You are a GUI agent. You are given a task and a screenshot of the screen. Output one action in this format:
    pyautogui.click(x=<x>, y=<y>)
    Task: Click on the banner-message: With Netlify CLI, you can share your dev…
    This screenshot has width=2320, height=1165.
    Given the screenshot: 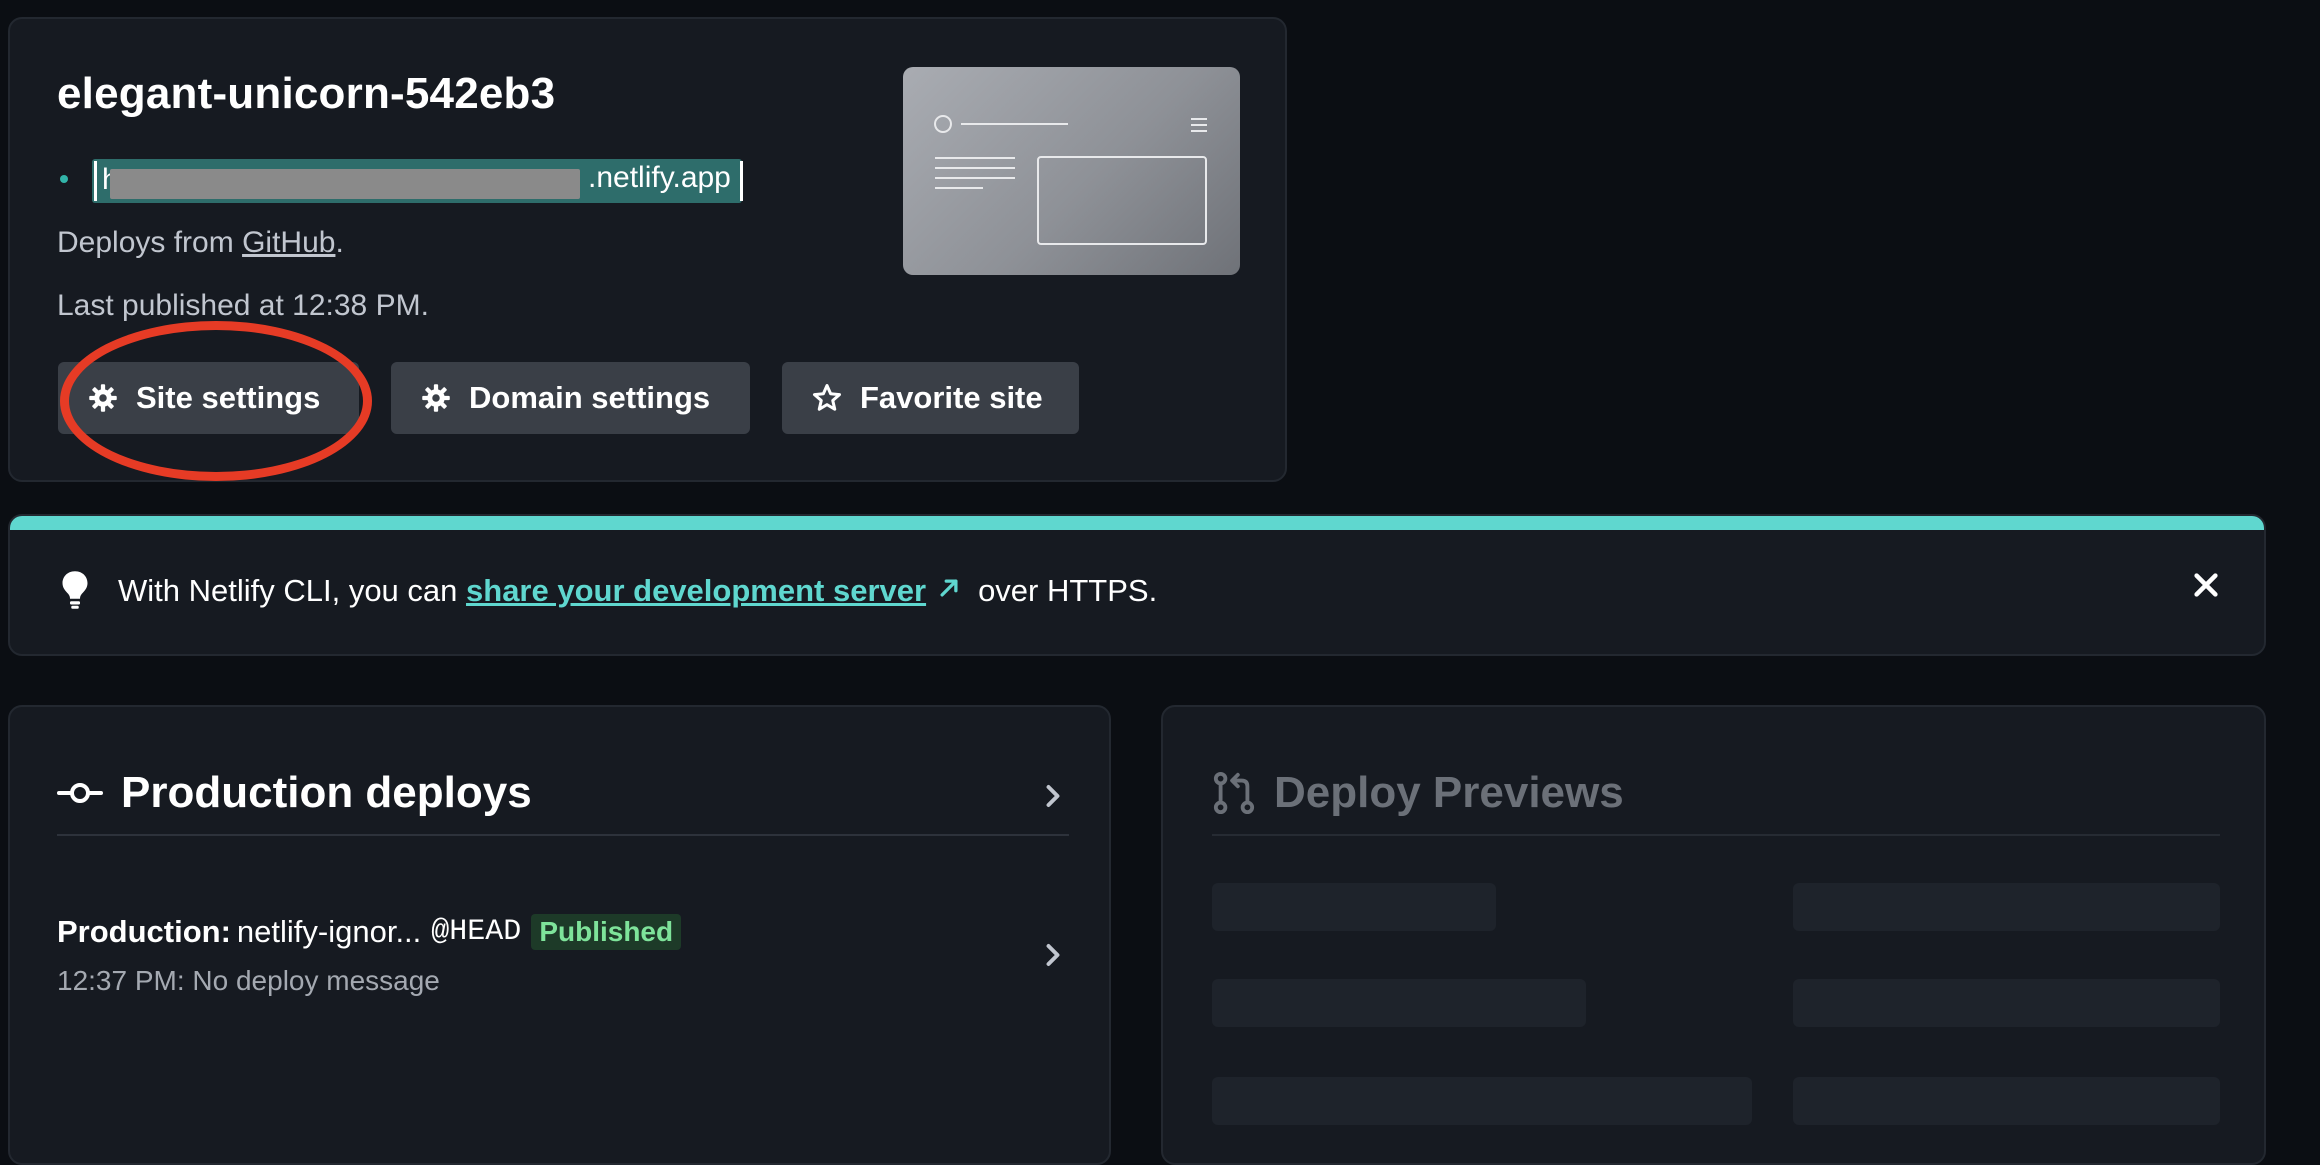 What is the action you would take?
    pyautogui.click(x=637, y=591)
    